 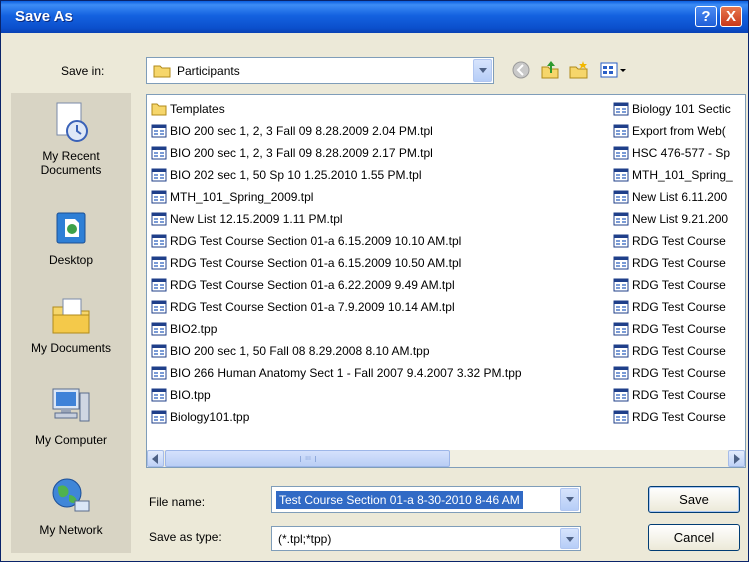 I want to click on up-folder-icon, so click(x=550, y=70).